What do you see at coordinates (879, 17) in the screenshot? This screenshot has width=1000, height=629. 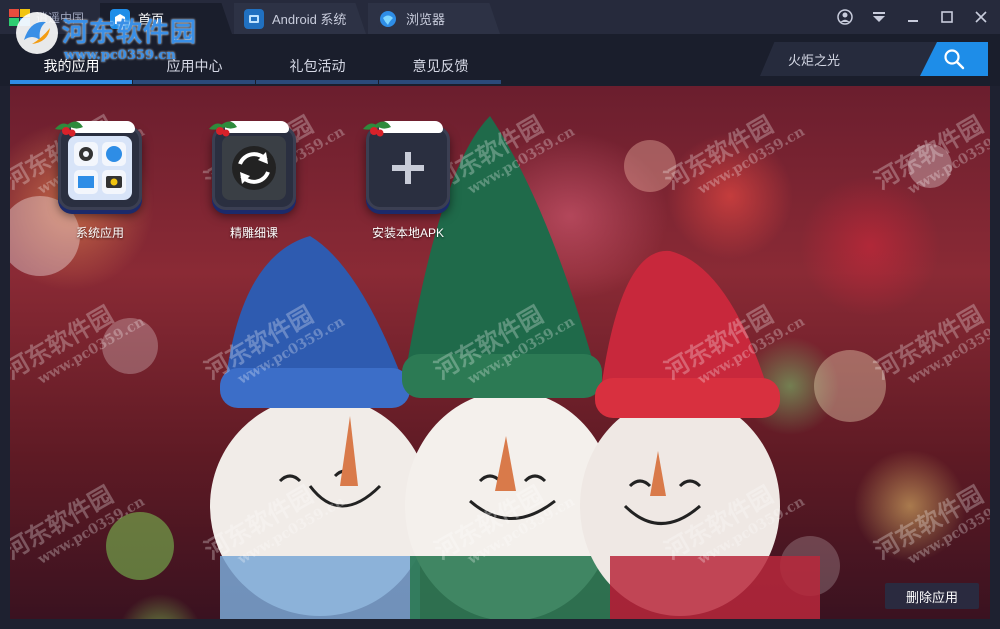 I see `menu-dropdown-icon` at bounding box center [879, 17].